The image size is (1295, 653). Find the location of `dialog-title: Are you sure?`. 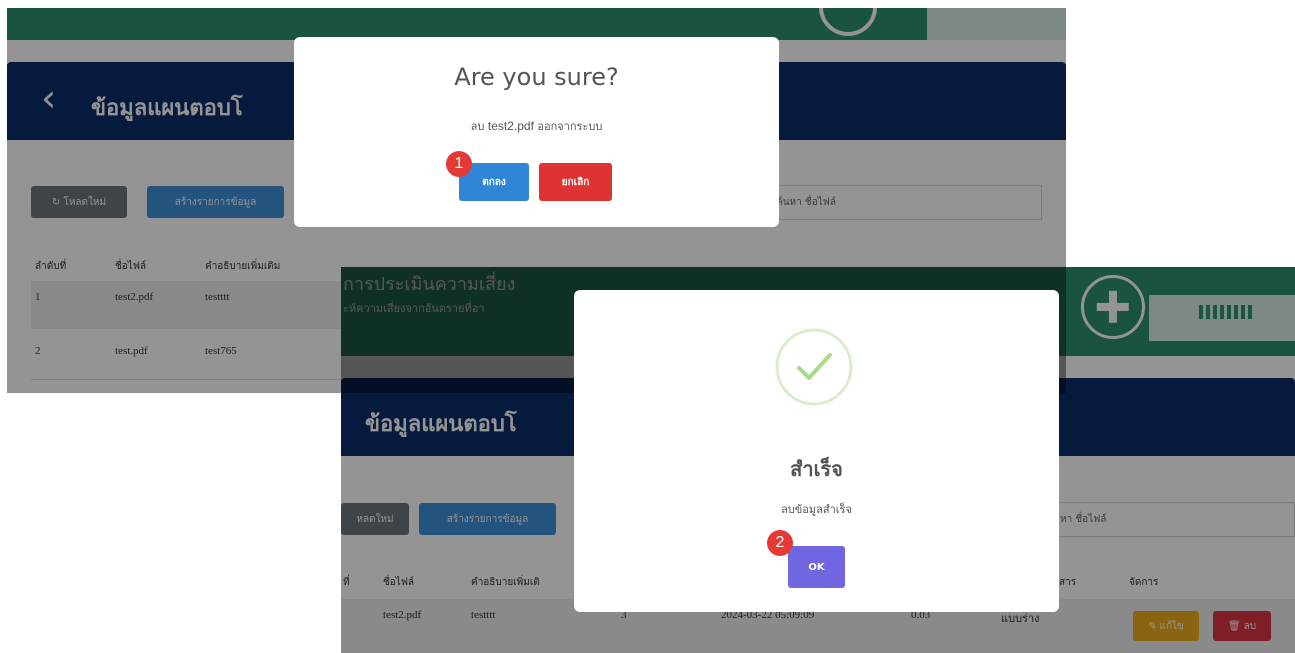

dialog-title: Are you sure? is located at coordinates (536, 77).